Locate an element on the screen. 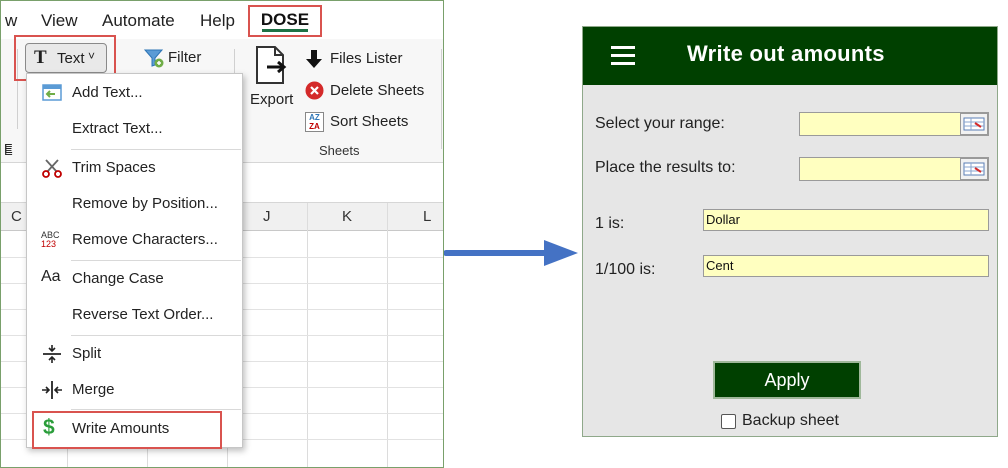 The width and height of the screenshot is (1008, 468). tab-automate: Automate is located at coordinates (138, 21).